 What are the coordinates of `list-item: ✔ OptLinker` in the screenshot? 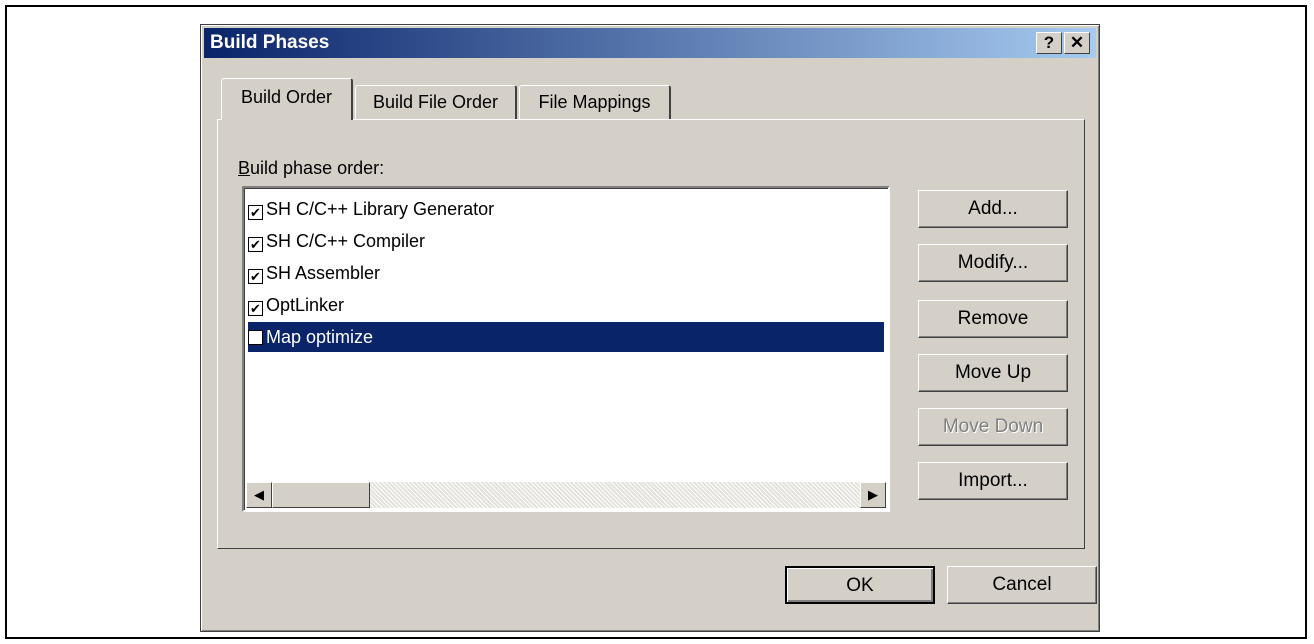 It's located at (296, 305).